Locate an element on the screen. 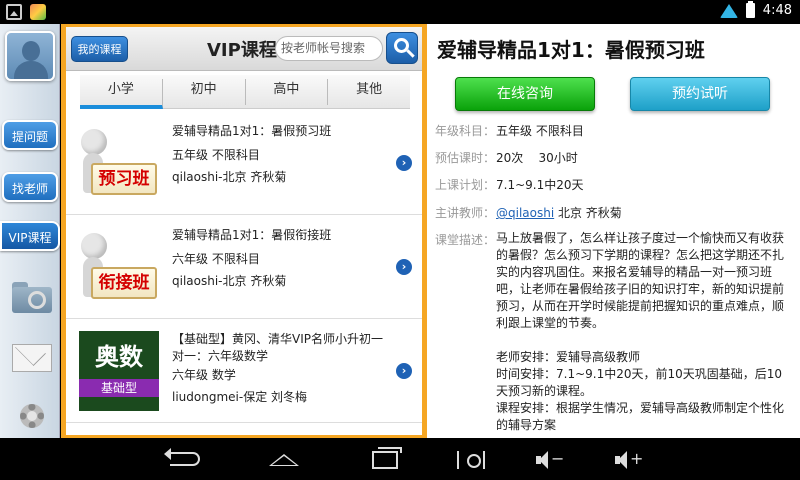 The width and height of the screenshot is (800, 480). volume-down-button: − is located at coordinates (548, 457).